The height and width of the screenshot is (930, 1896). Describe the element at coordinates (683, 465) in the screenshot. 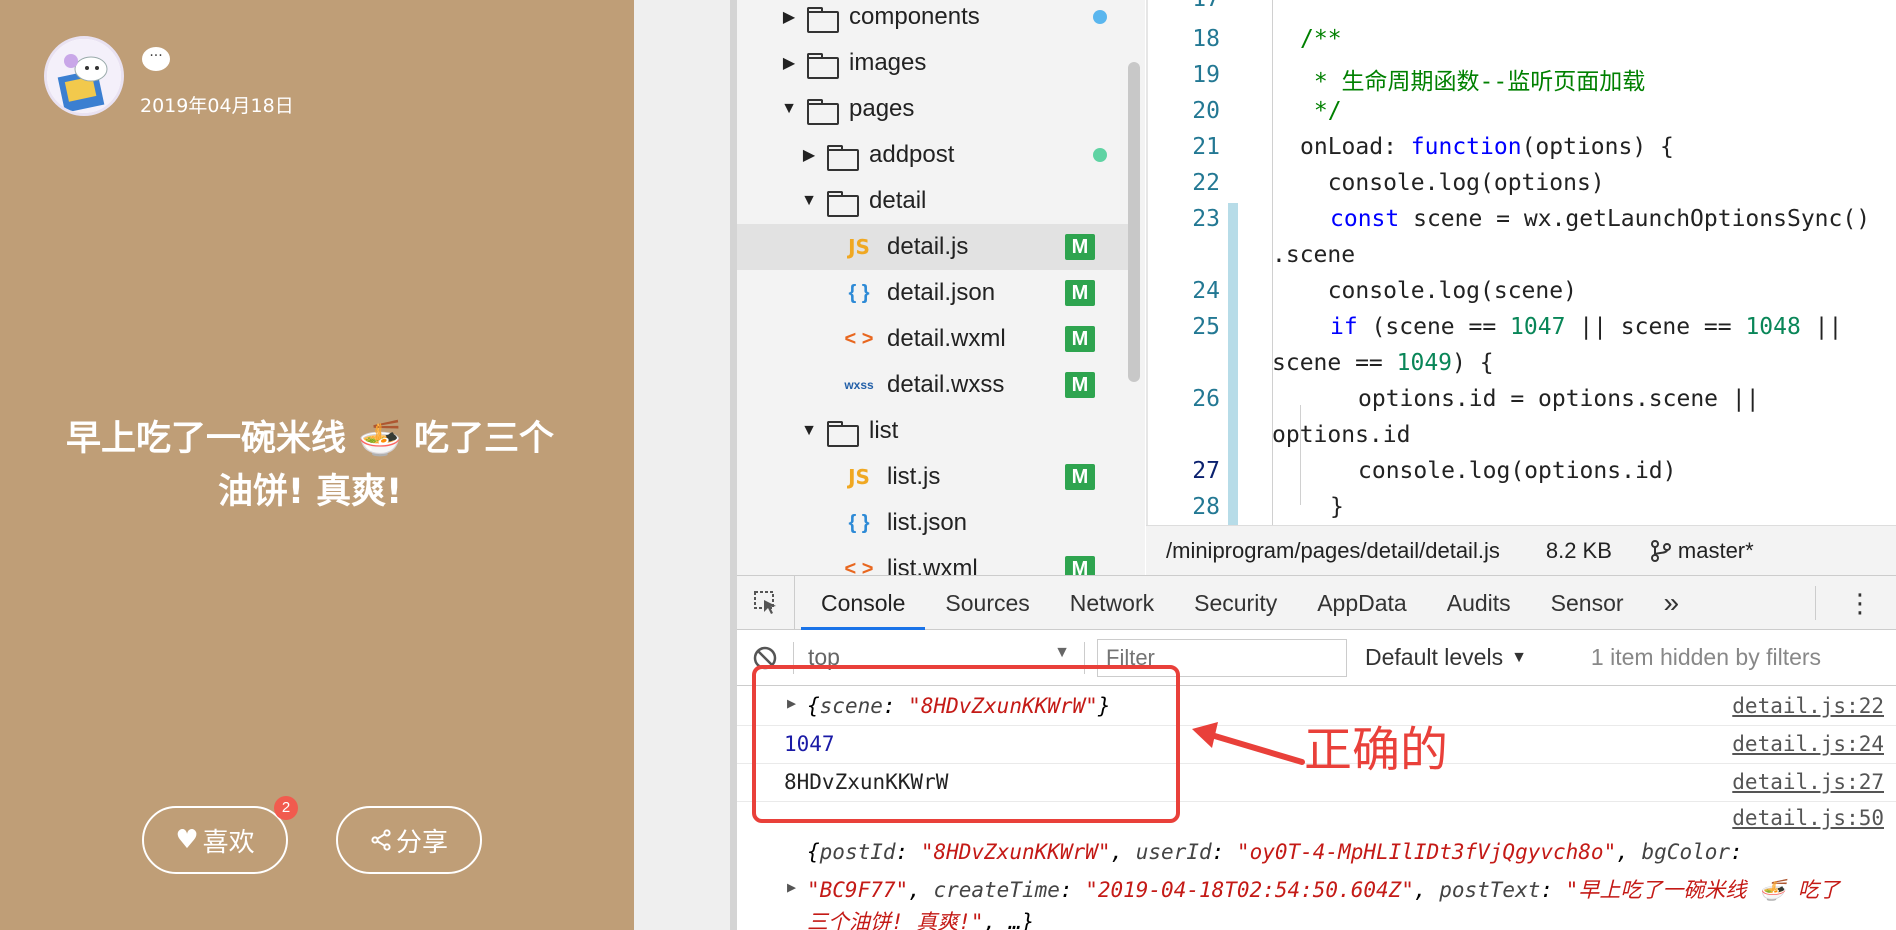

I see `panel-gap` at that location.